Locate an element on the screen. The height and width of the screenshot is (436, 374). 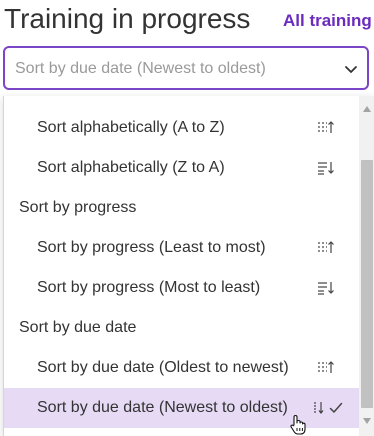
dropdown-scrollbar is located at coordinates (366, 266).